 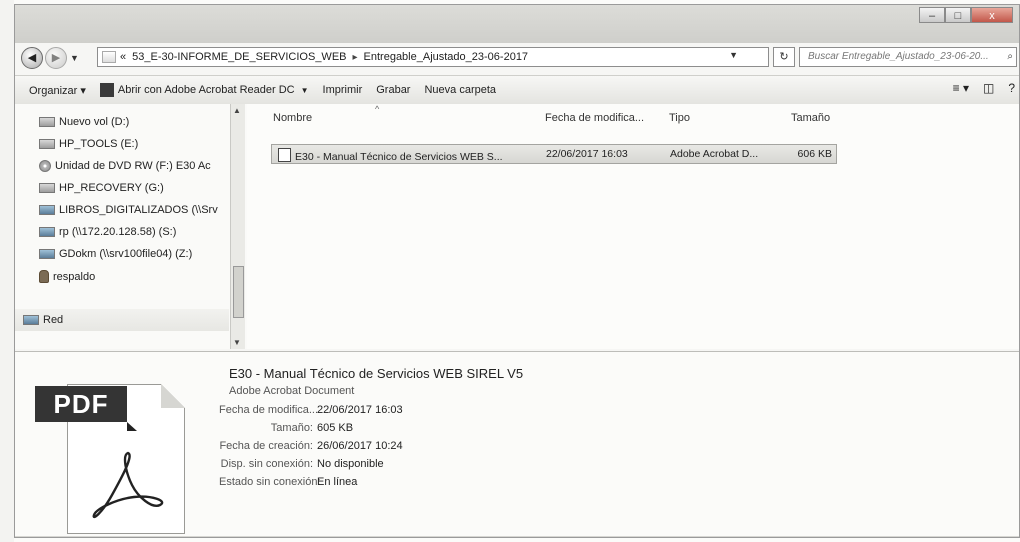 I want to click on refresh-button: ↻, so click(x=784, y=57).